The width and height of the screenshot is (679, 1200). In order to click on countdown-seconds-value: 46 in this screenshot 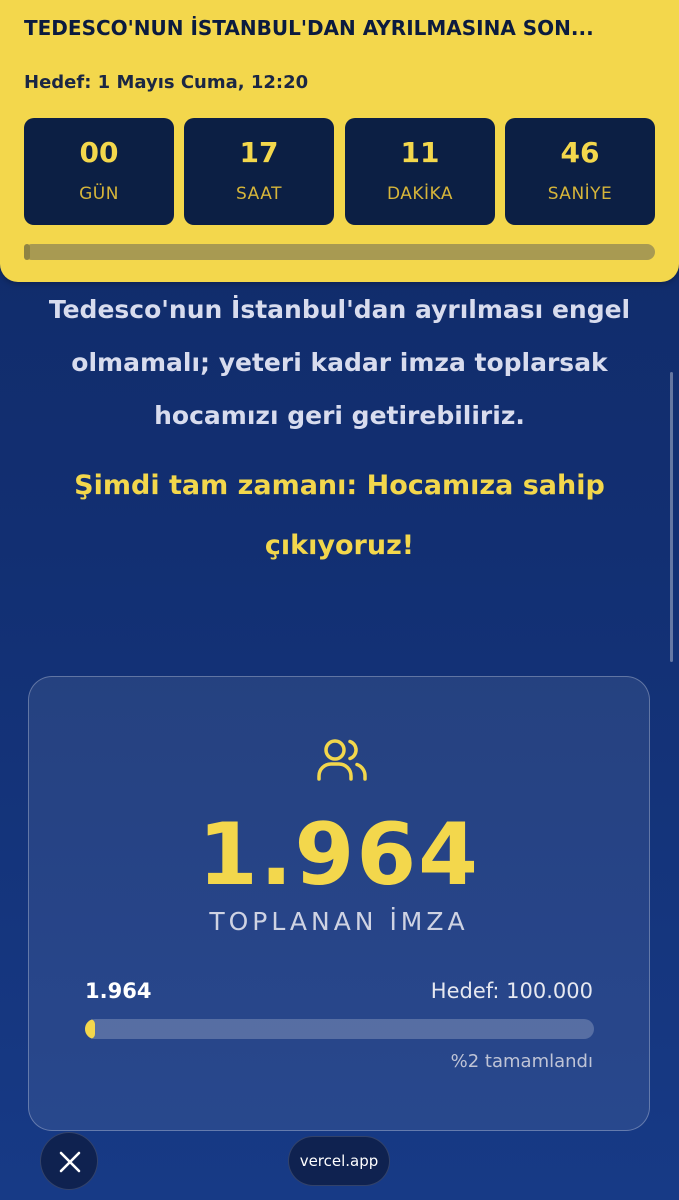, I will do `click(580, 152)`.